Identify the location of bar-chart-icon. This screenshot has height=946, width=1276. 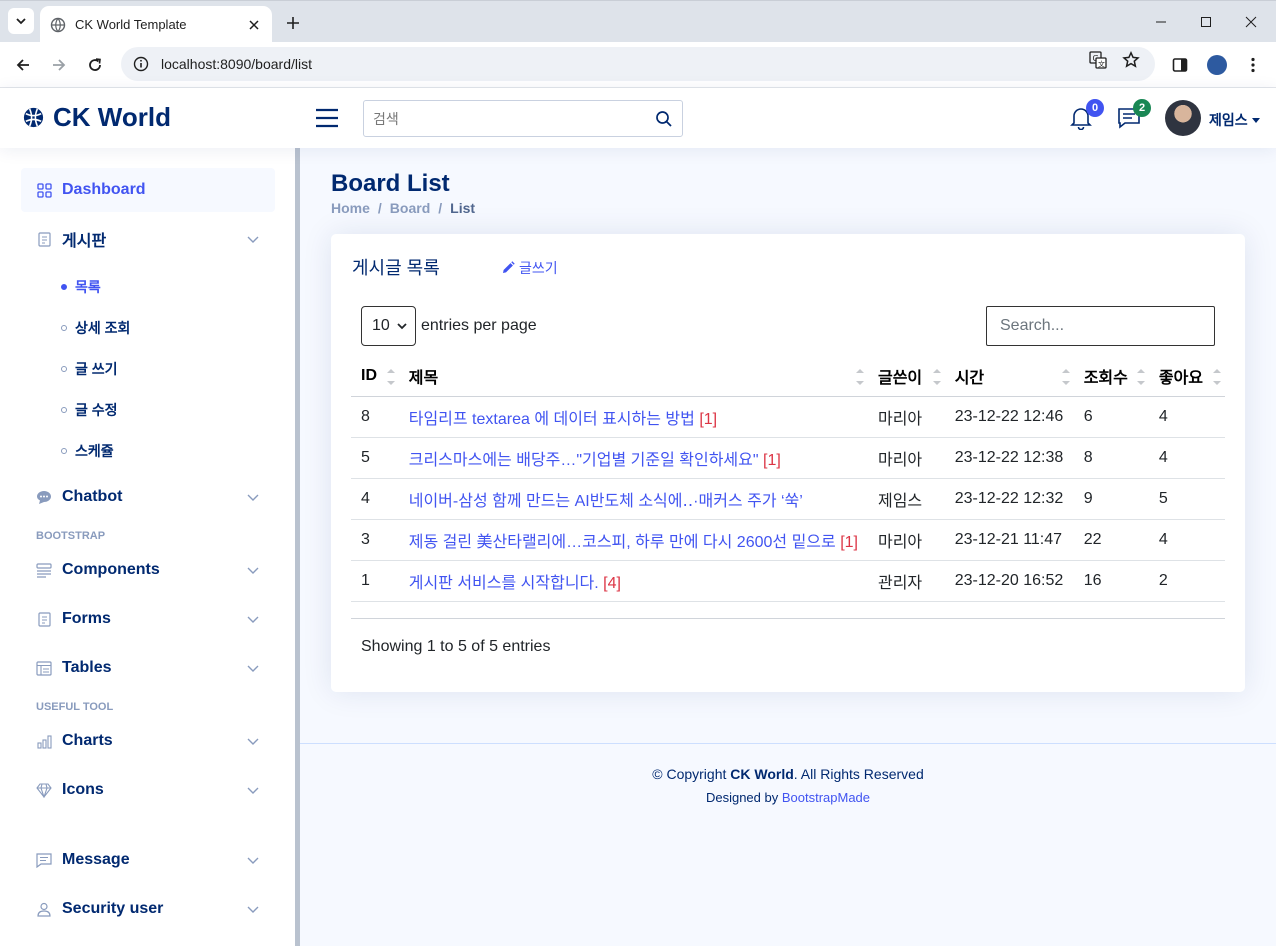
(44, 741).